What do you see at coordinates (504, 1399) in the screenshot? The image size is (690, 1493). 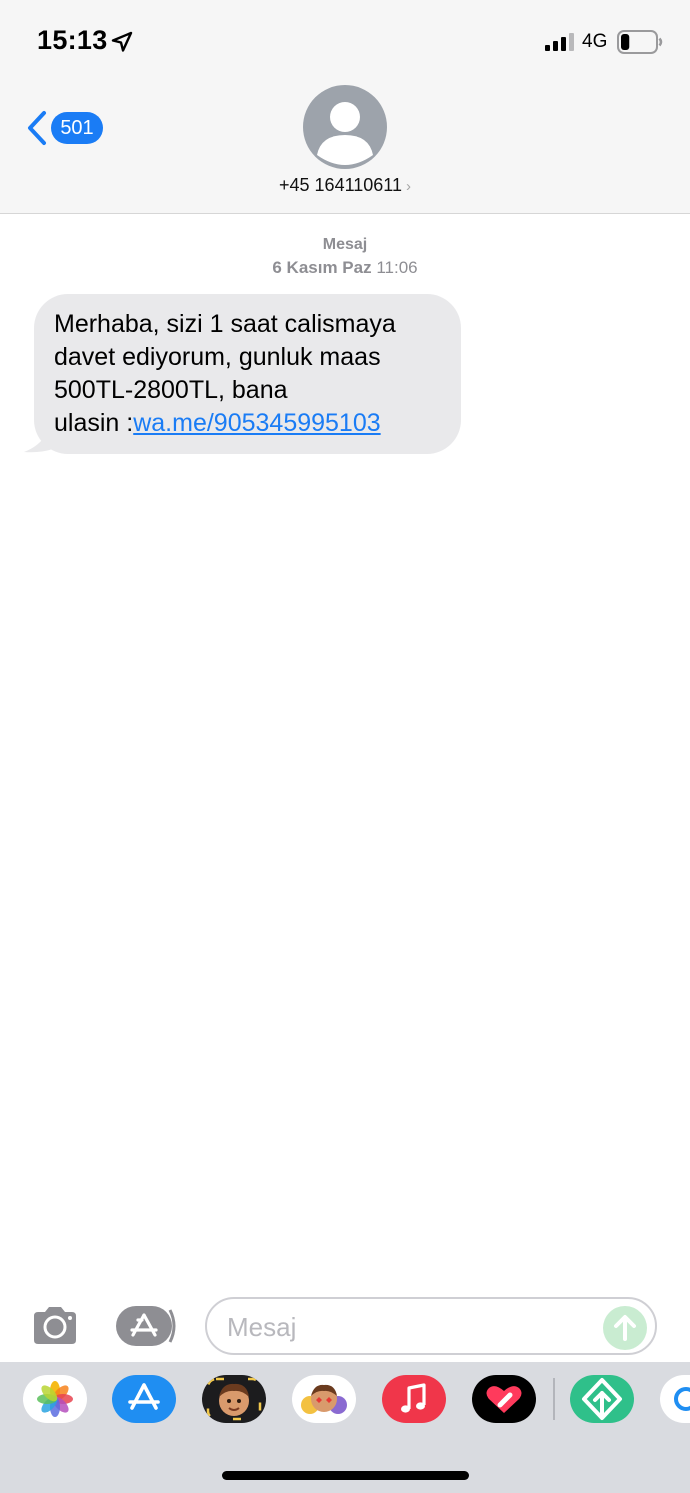 I see `digital-touch-icon` at bounding box center [504, 1399].